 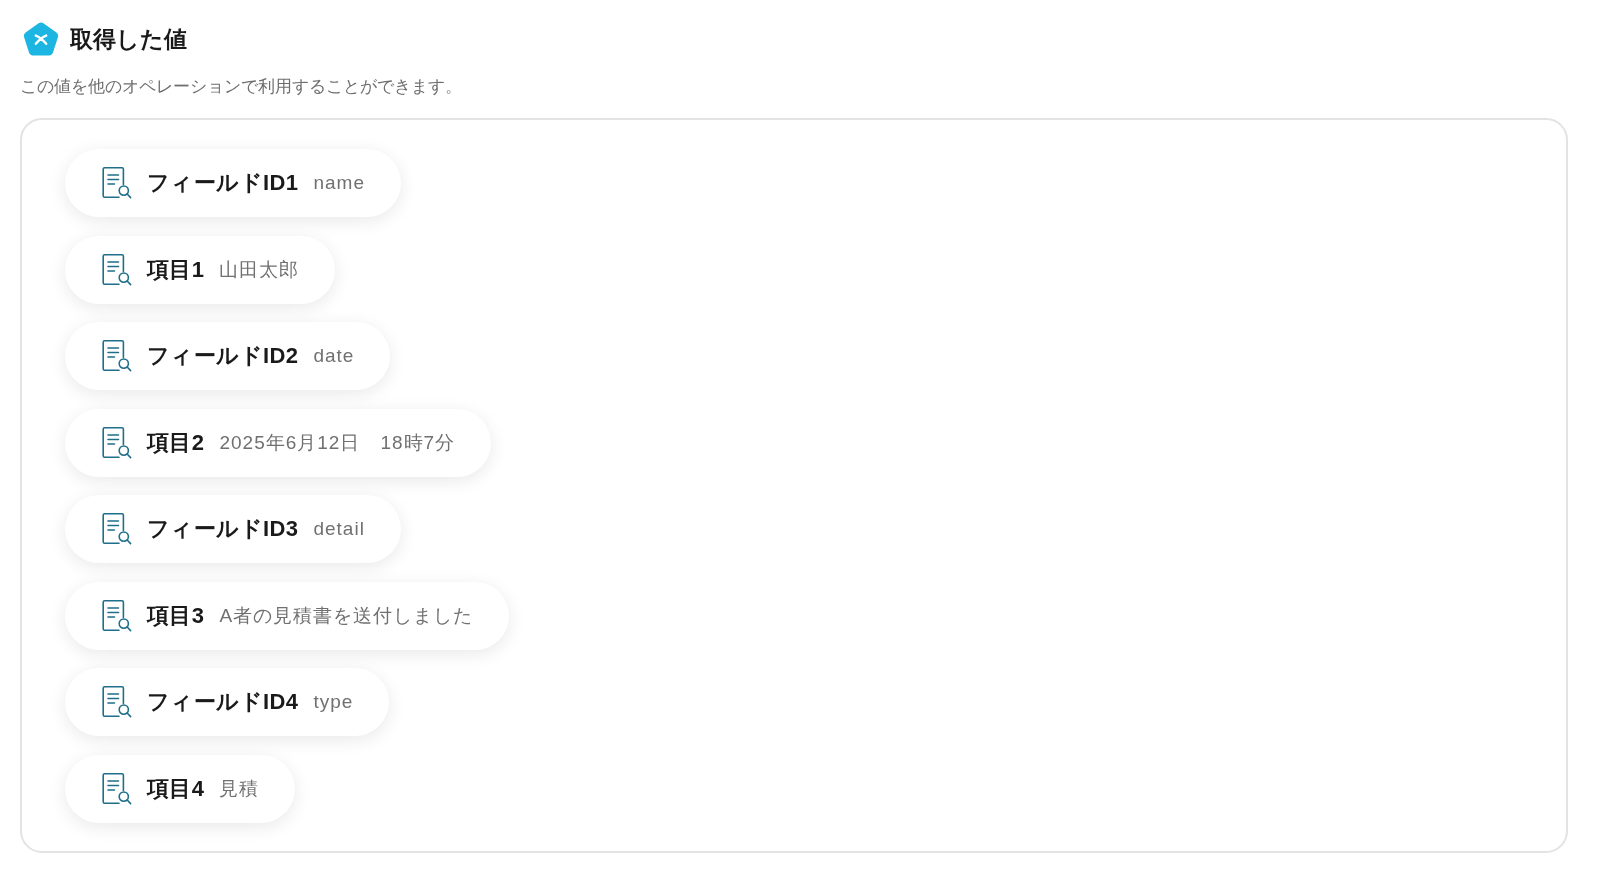 I want to click on field-label: フィールドID4, so click(x=223, y=702).